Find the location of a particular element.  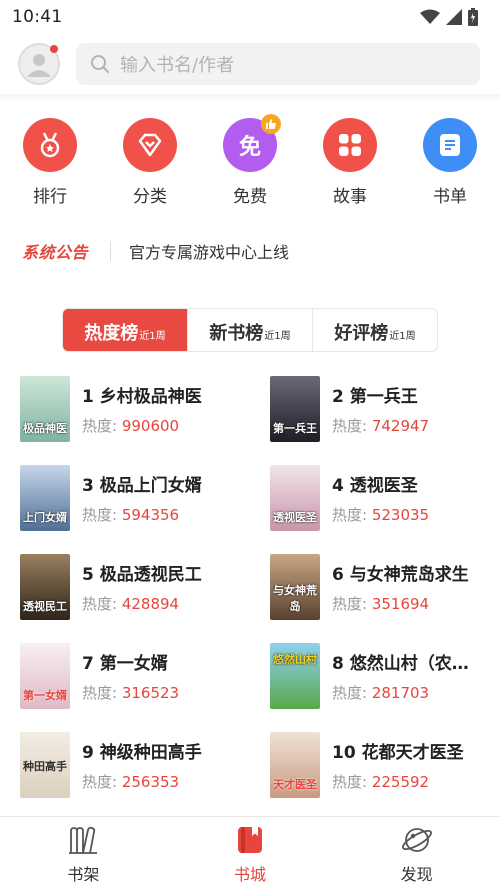

book-heat: 热度: 225592 is located at coordinates (398, 781).